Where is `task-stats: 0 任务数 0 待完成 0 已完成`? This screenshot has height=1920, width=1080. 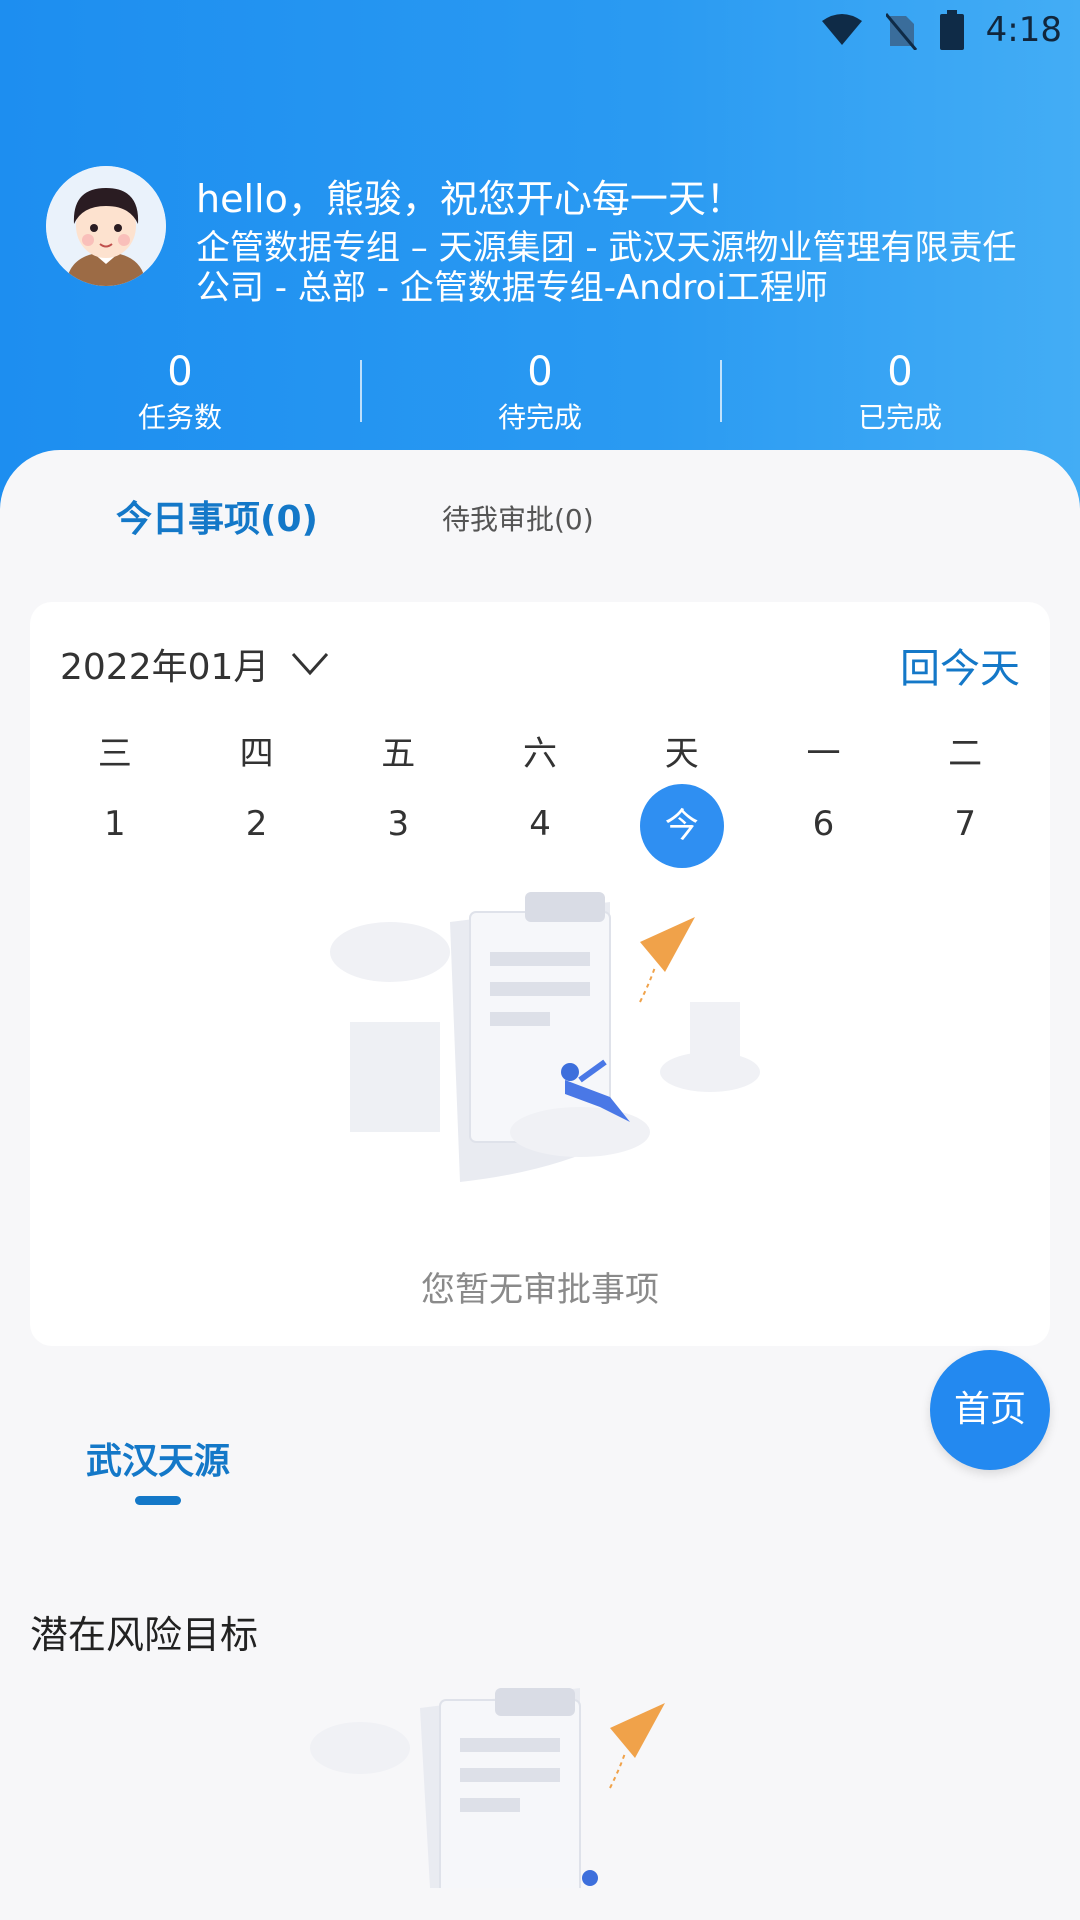
task-stats: 0 任务数 0 待完成 0 已完成 is located at coordinates (540, 398).